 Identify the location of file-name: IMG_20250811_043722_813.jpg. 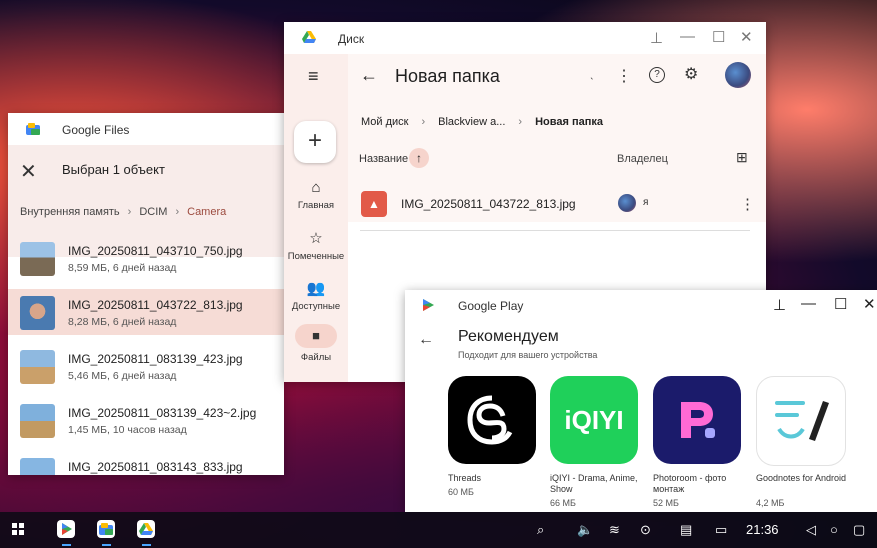
(488, 204).